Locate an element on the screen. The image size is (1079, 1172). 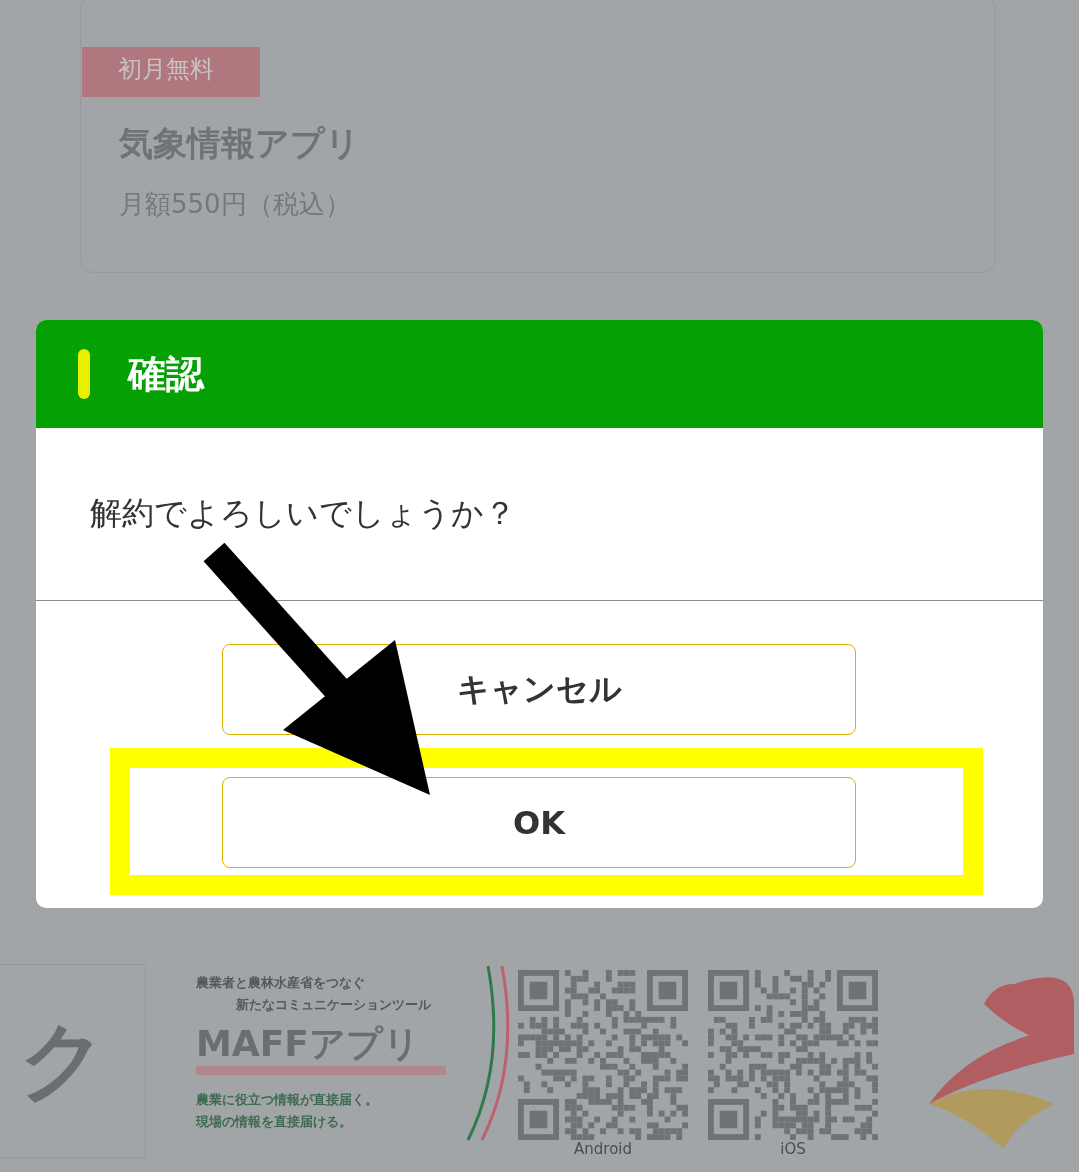
ok-button: OK is located at coordinates (539, 822).